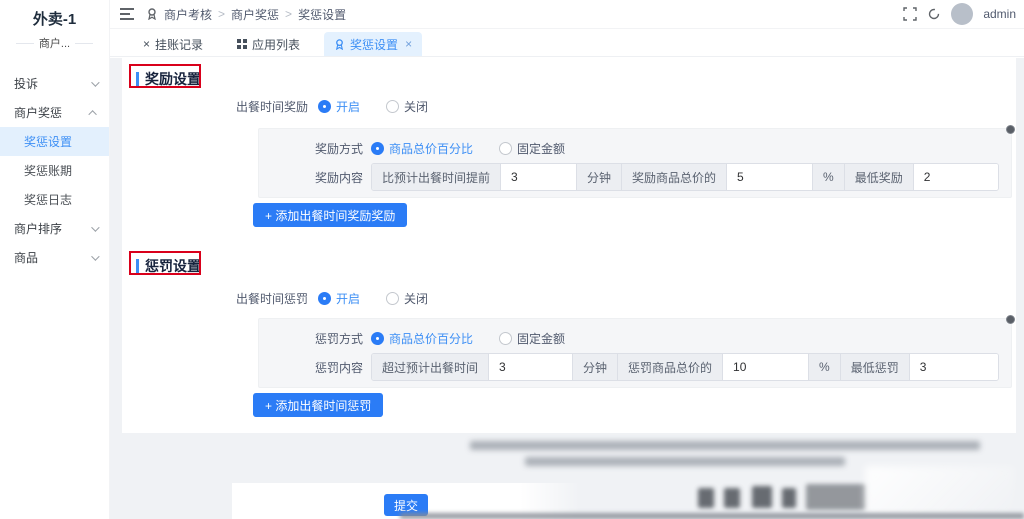 The image size is (1024, 519). I want to click on sidebar-item-merchant-reward-punish: 商户奖惩, so click(54, 112).